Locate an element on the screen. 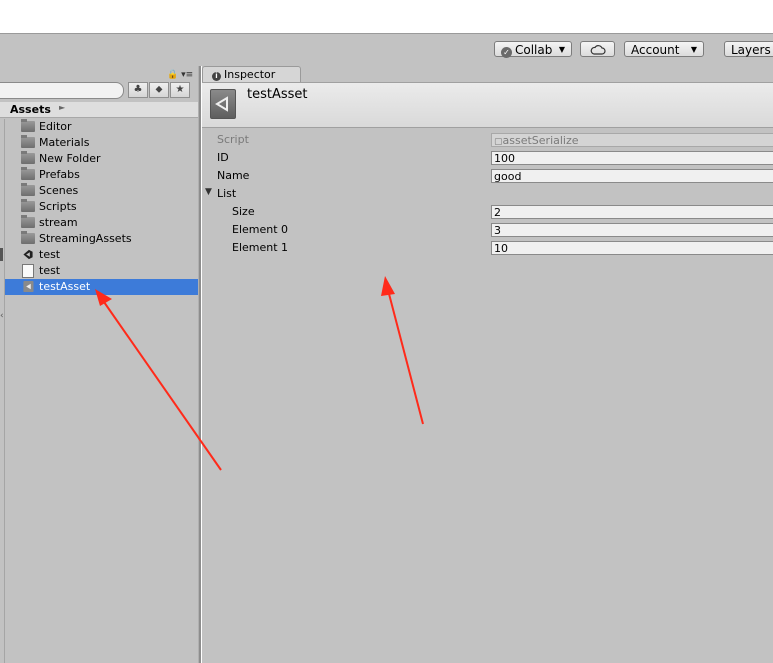 This screenshot has width=773, height=663. top-blank-area is located at coordinates (386, 16).